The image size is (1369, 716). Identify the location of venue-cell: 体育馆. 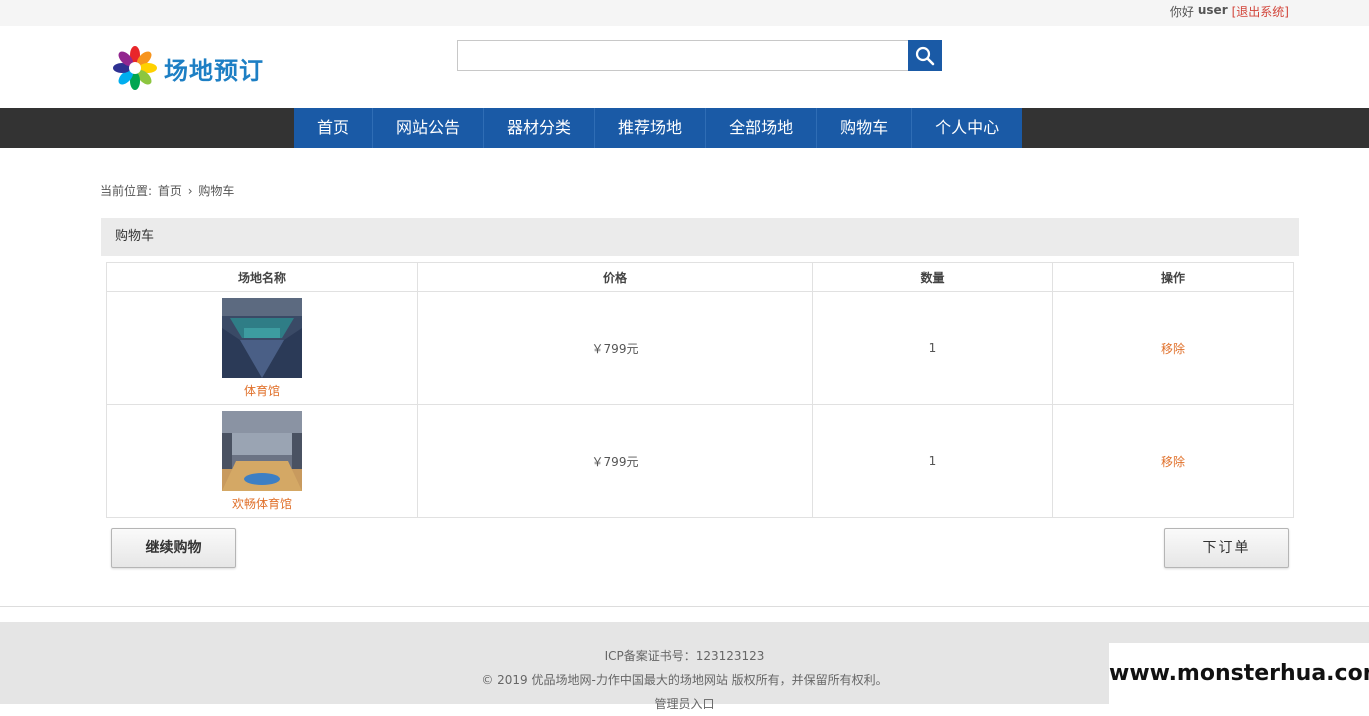
(262, 348).